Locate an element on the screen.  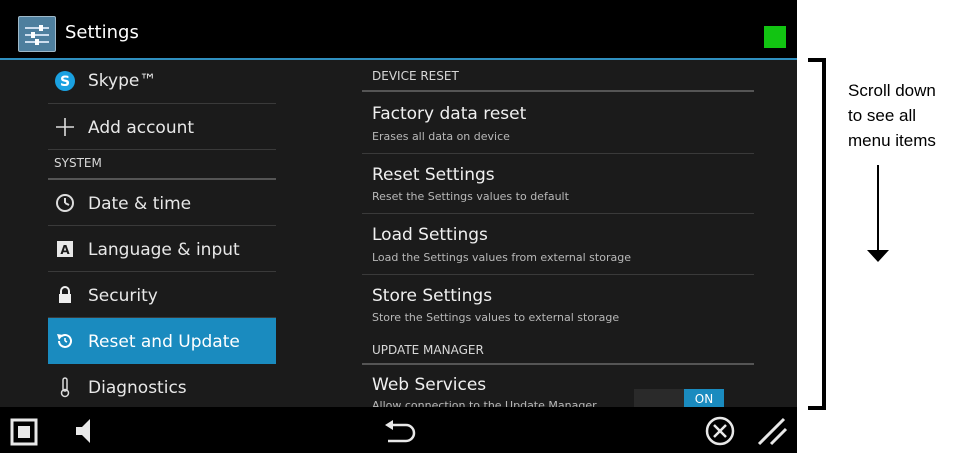
back-icon is located at coordinates (400, 434).